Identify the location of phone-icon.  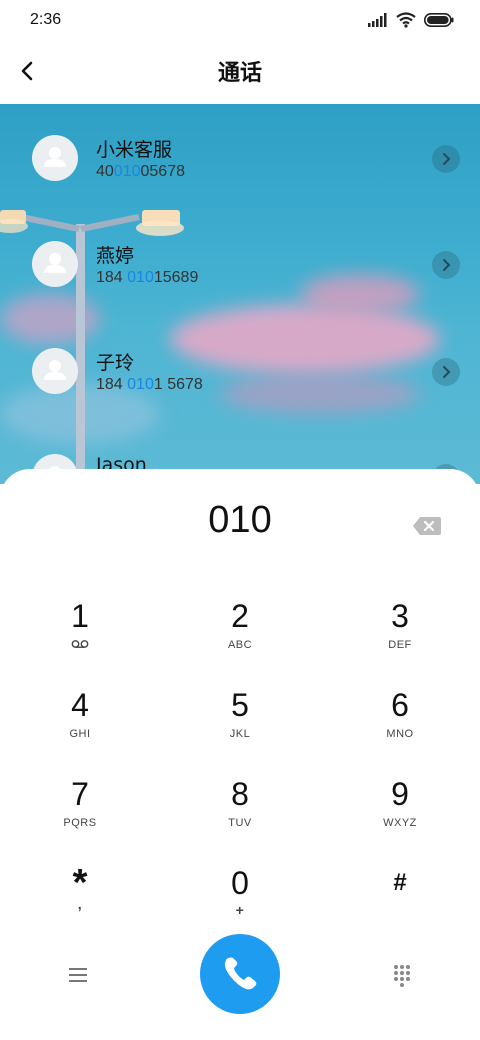
(240, 973).